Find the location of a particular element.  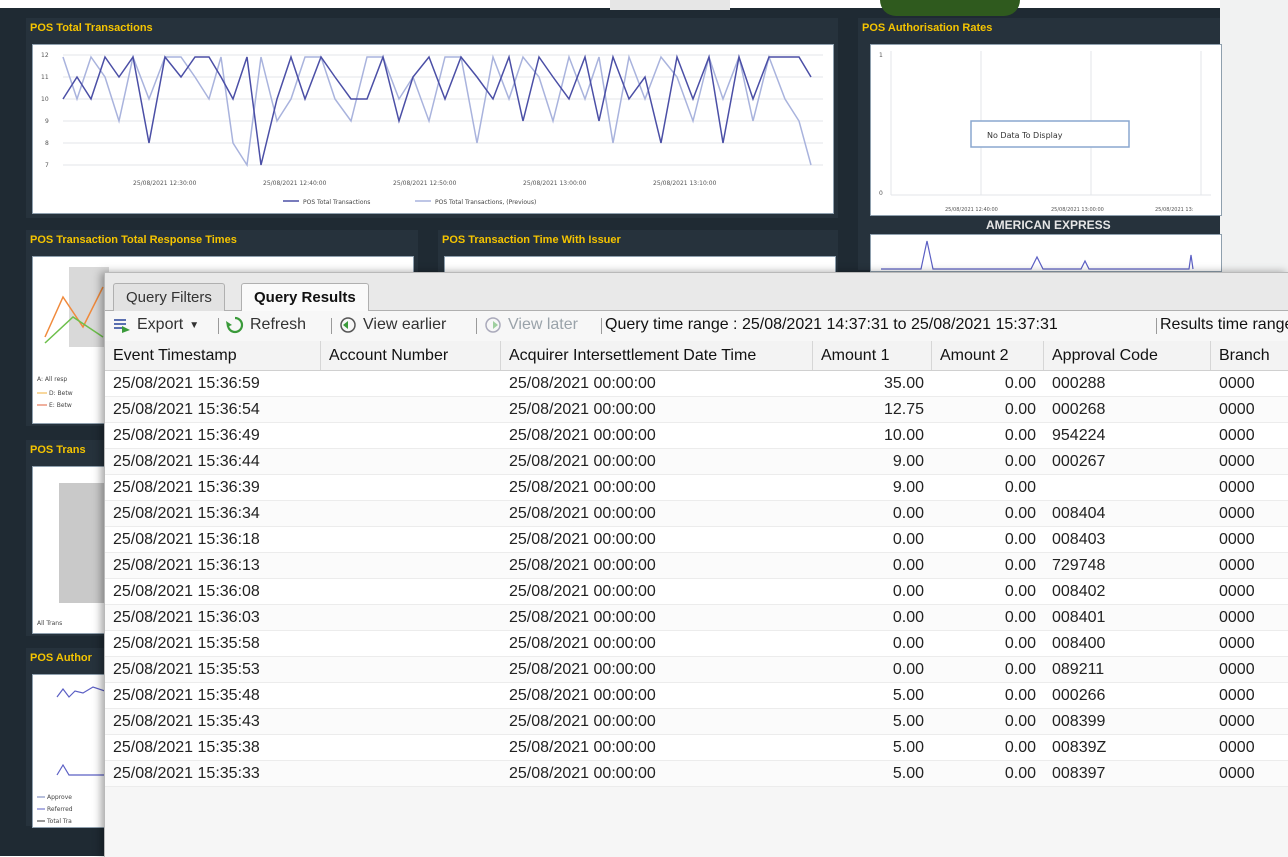

column-header-event-timestamp: Event Timestamp is located at coordinates (213, 355).